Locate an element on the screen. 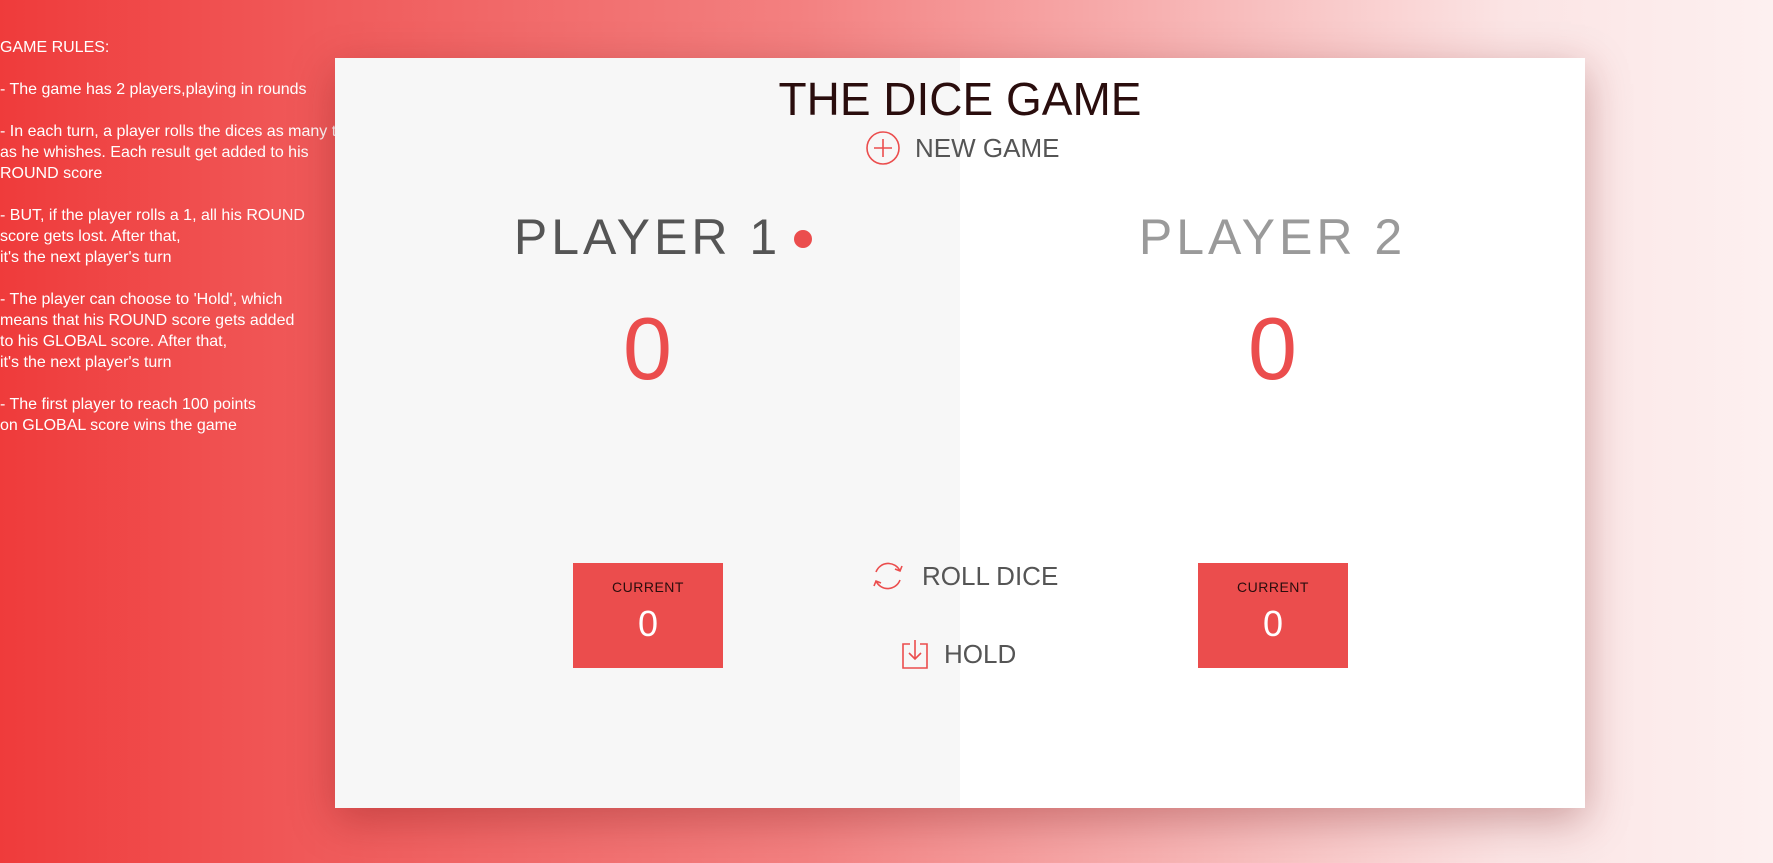 Image resolution: width=1773 pixels, height=863 pixels. rules-title: GAME RULES: is located at coordinates (55, 47).